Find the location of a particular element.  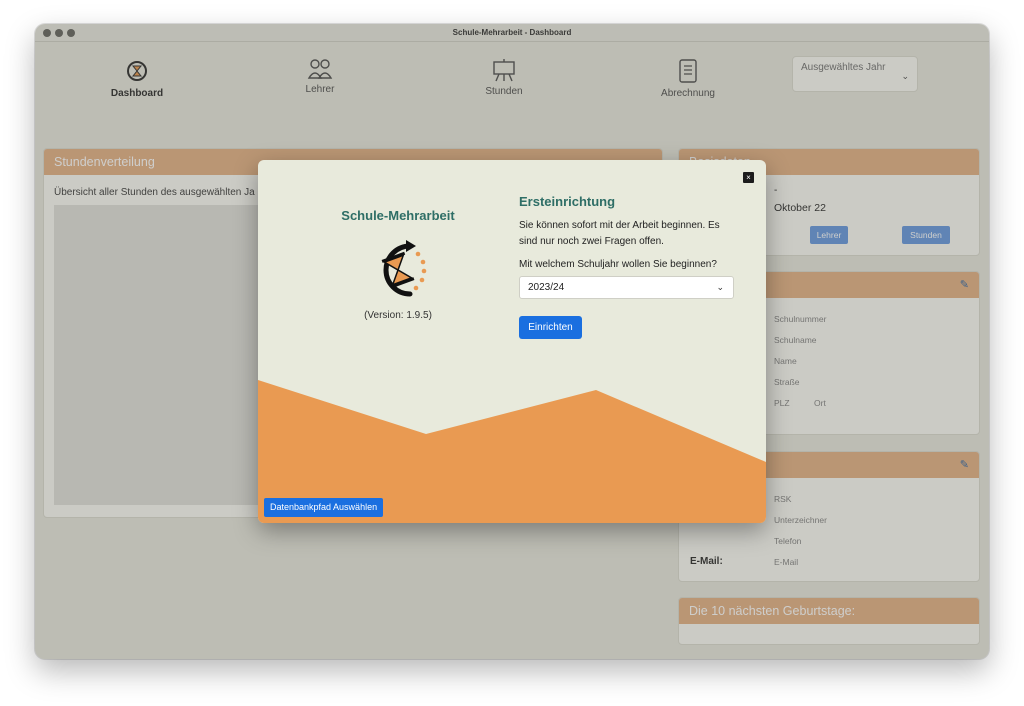

select-database-path-button: Datenbankpfad Auswählen is located at coordinates (324, 507).